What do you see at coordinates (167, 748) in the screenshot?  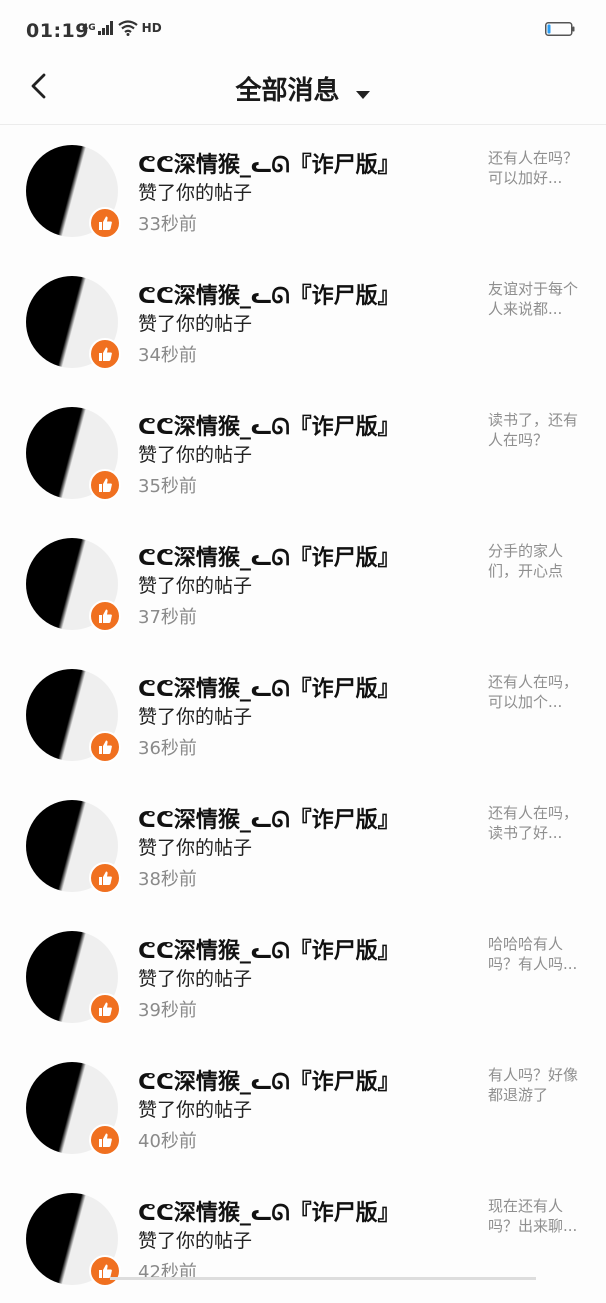 I see `notification-time: 36秒前` at bounding box center [167, 748].